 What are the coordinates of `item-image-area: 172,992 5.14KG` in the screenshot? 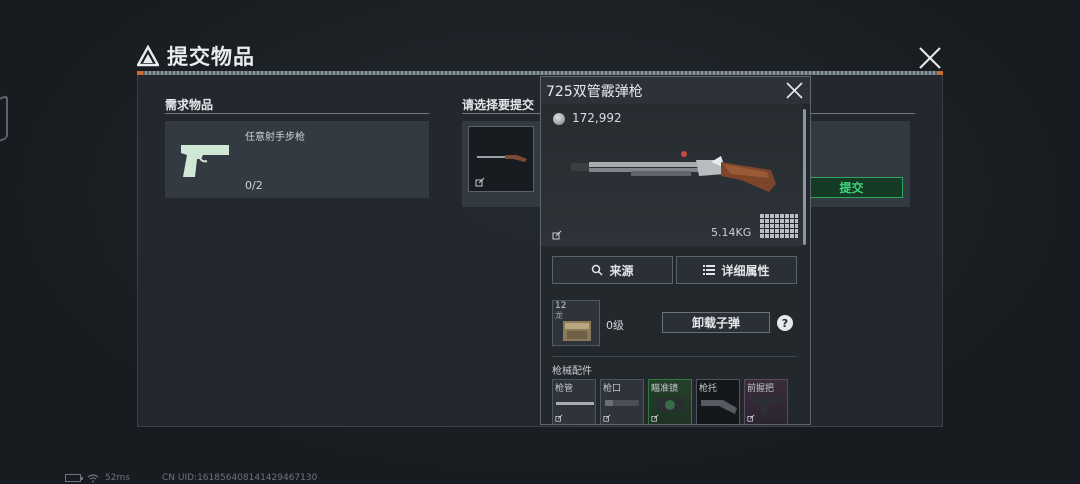 It's located at (672, 175).